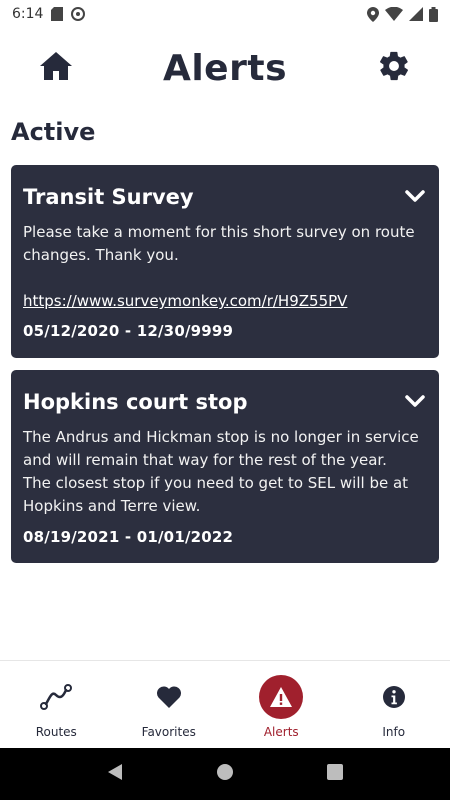 This screenshot has width=450, height=800. What do you see at coordinates (394, 697) in the screenshot?
I see `info-icon` at bounding box center [394, 697].